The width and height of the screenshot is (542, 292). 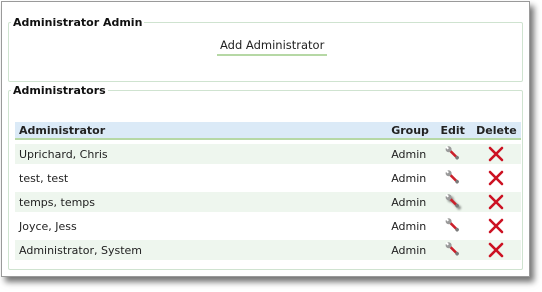 What do you see at coordinates (452, 131) in the screenshot?
I see `column-header-edit: Edit` at bounding box center [452, 131].